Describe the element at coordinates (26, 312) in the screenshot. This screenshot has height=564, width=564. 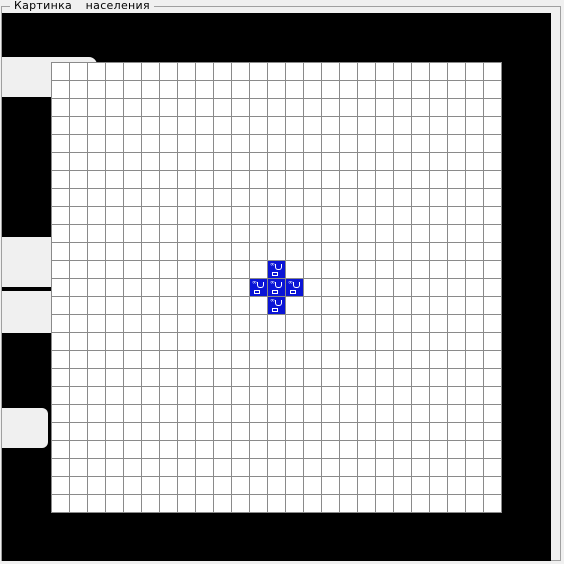
I see `side-panel-middle-lower` at that location.